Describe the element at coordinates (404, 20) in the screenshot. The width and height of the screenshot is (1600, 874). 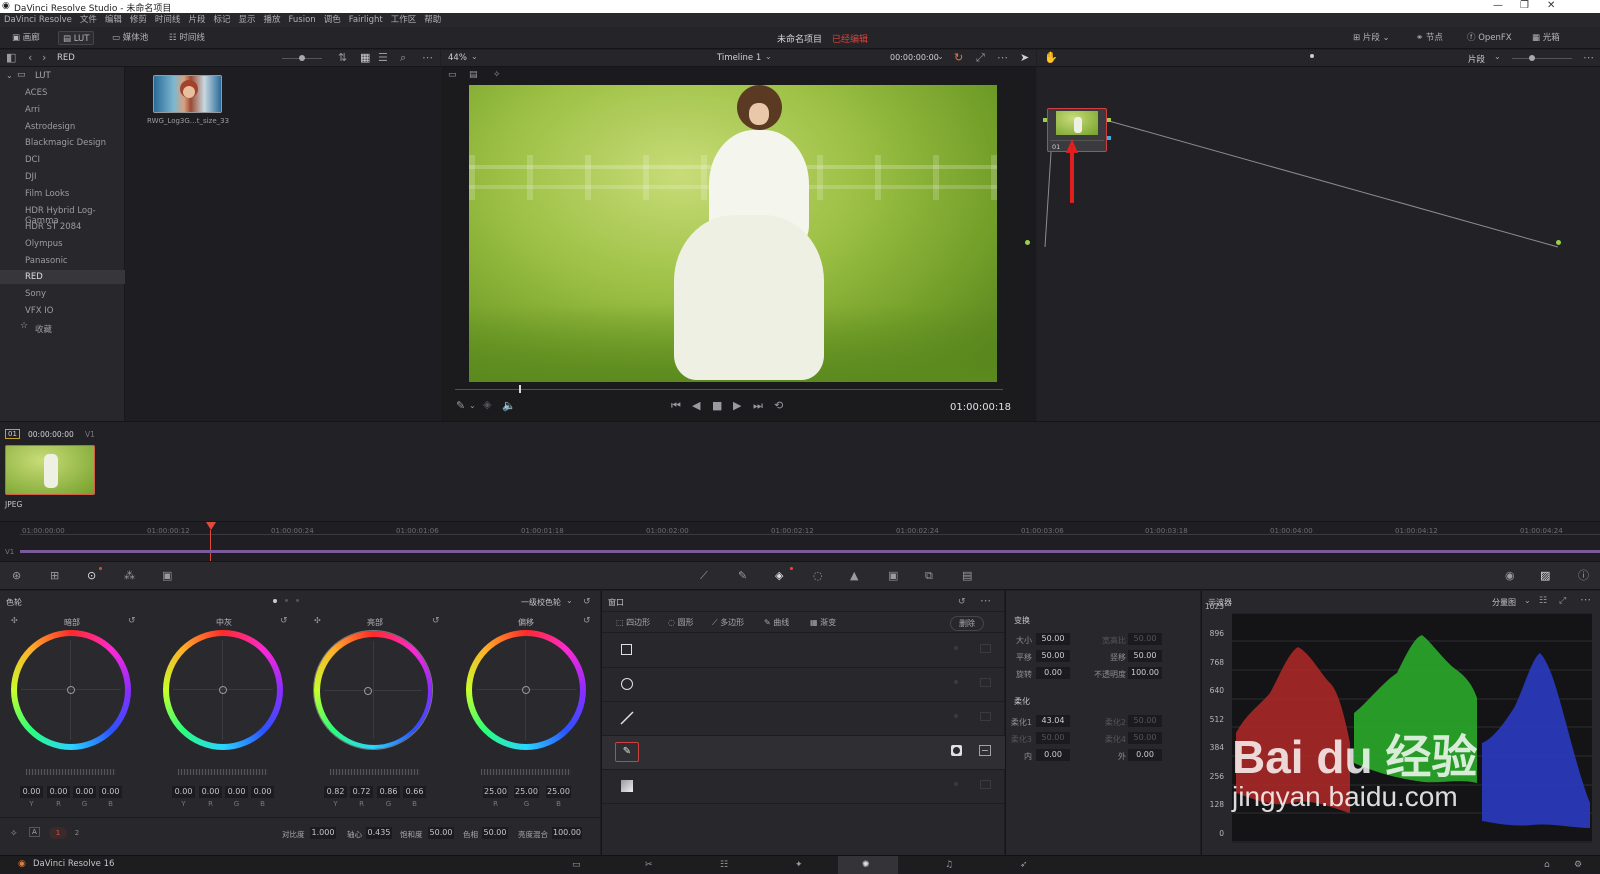
I see `menu-item: 工作区` at that location.